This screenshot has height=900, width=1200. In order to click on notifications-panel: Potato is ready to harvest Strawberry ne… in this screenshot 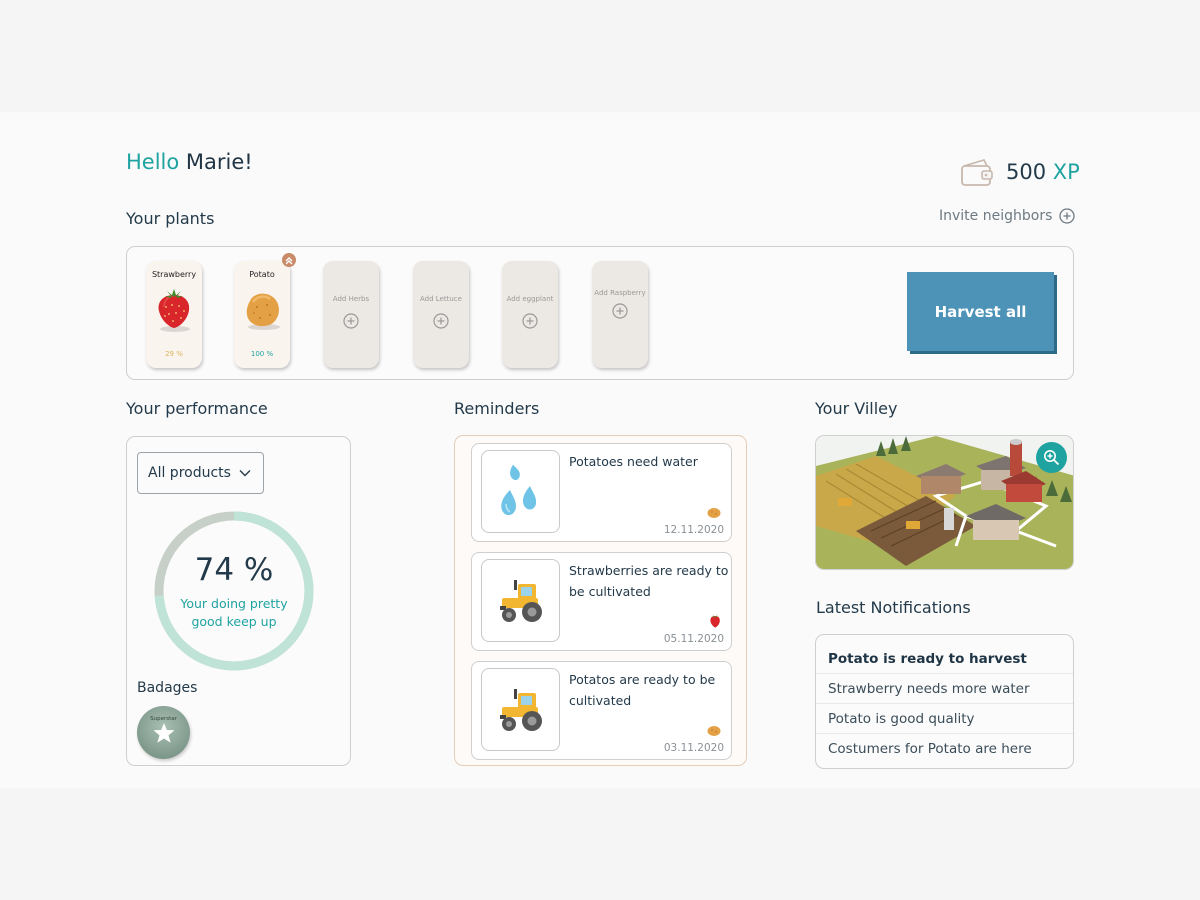, I will do `click(944, 701)`.